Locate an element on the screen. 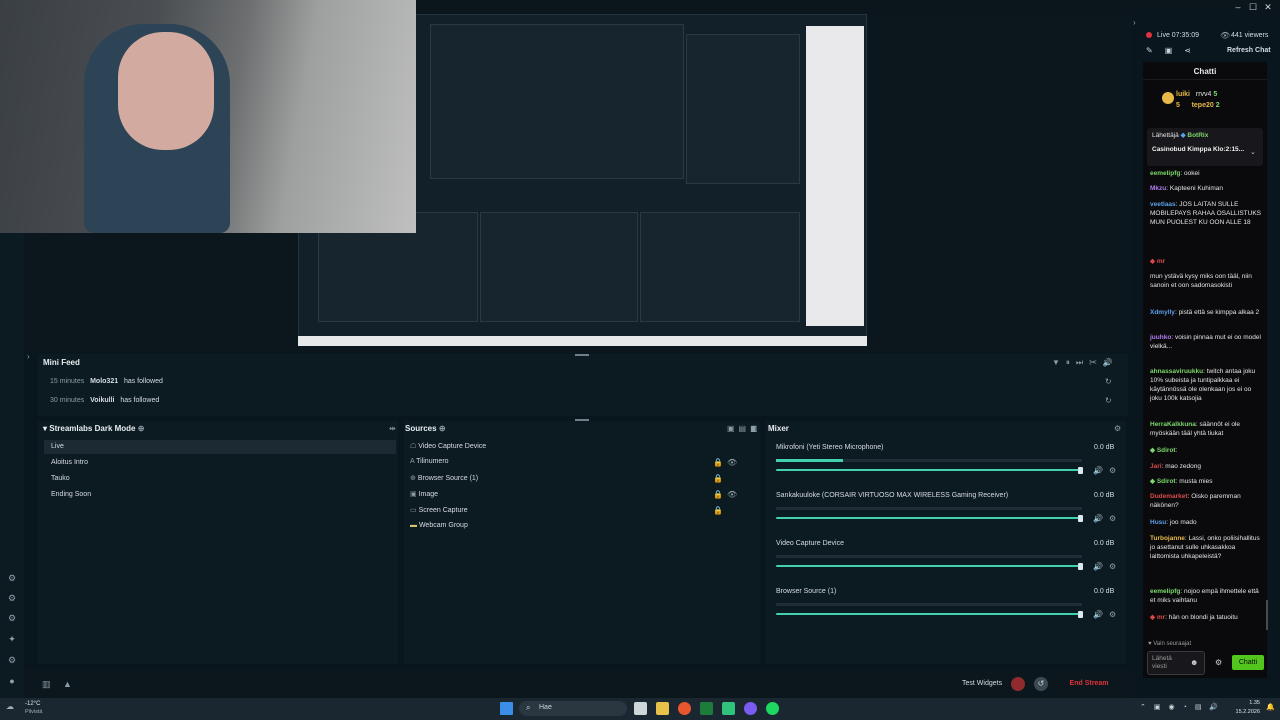  scene-item: Ending Soon is located at coordinates (71, 494).